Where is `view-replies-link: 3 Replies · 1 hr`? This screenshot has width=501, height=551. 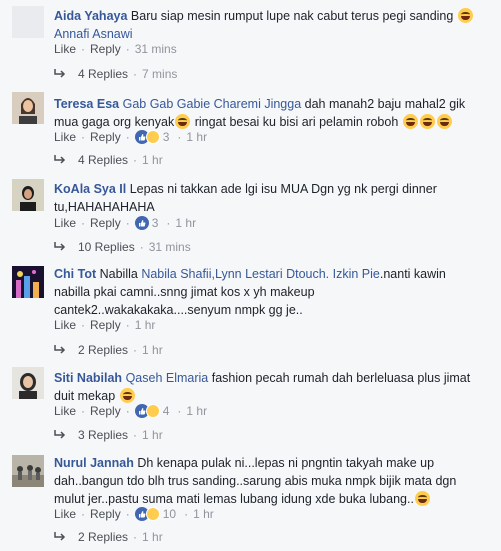
view-replies-link: 3 Replies · 1 hr is located at coordinates (108, 435).